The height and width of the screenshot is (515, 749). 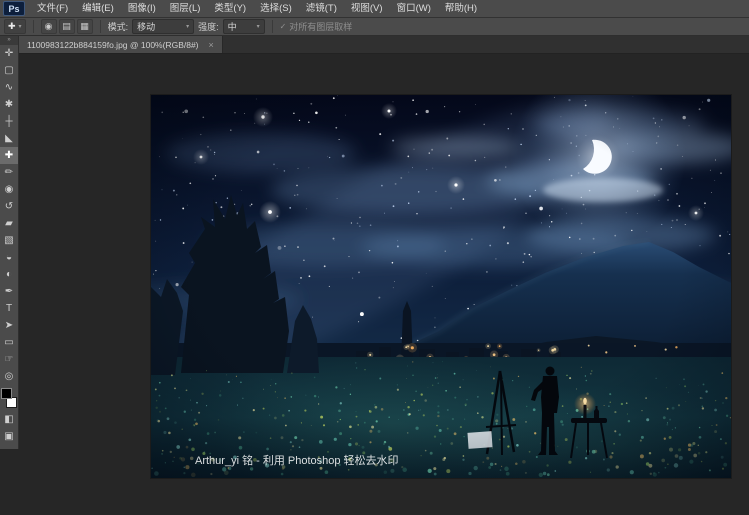 What do you see at coordinates (321, 8) in the screenshot?
I see `menu-item-6: 滤镜(T)` at bounding box center [321, 8].